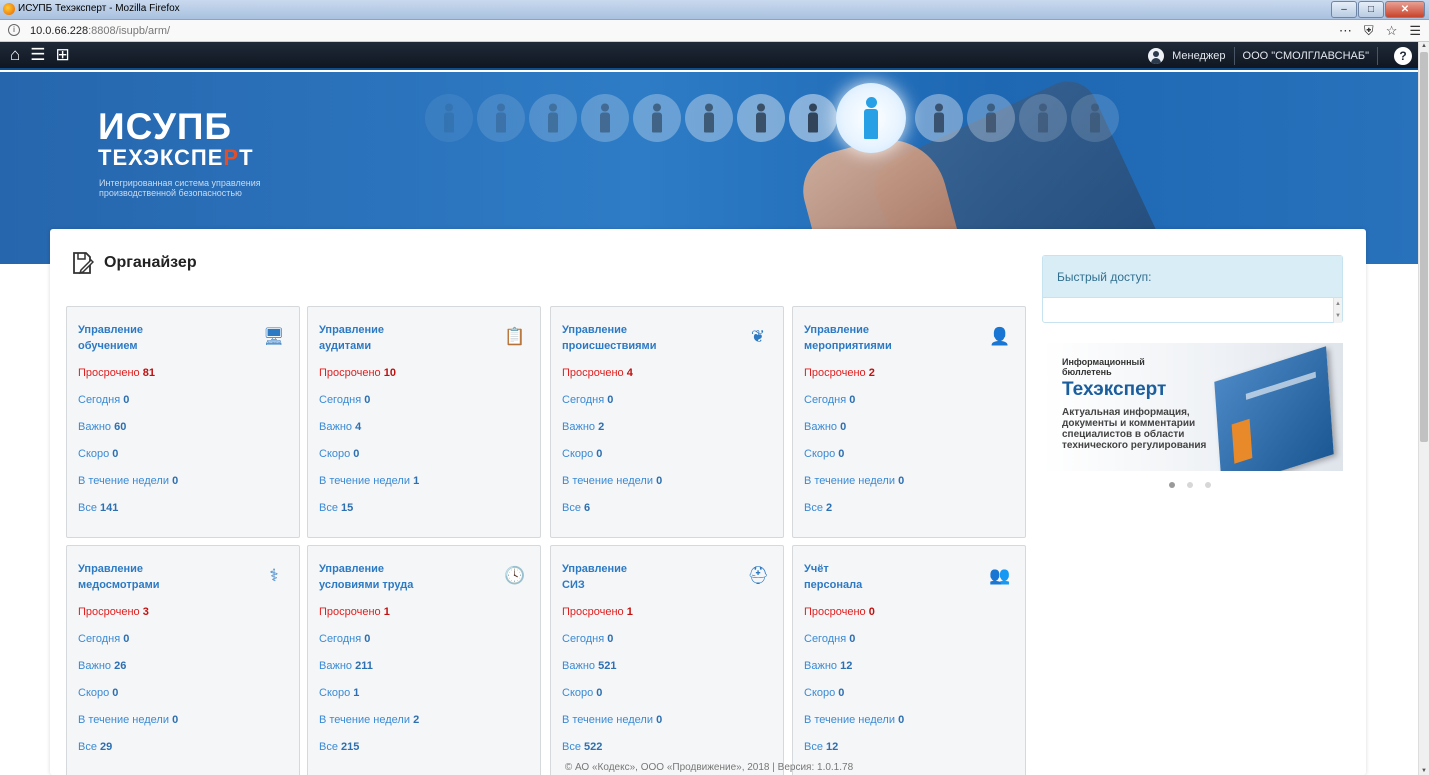 The image size is (1429, 775). What do you see at coordinates (1345, 31) in the screenshot?
I see `page-actions-icon: ⋯` at bounding box center [1345, 31].